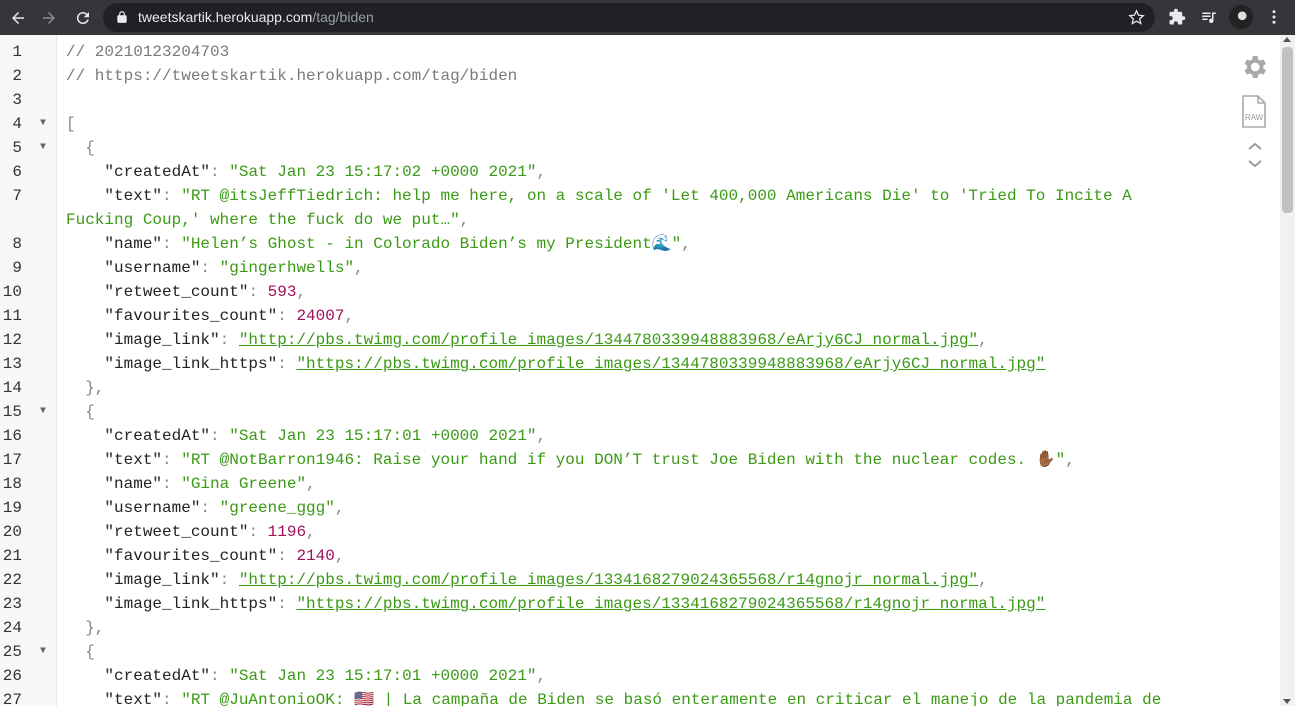 The height and width of the screenshot is (706, 1295). I want to click on json-string-value: "Sat Jan 23 15:17:02 +0000 2021", so click(383, 172).